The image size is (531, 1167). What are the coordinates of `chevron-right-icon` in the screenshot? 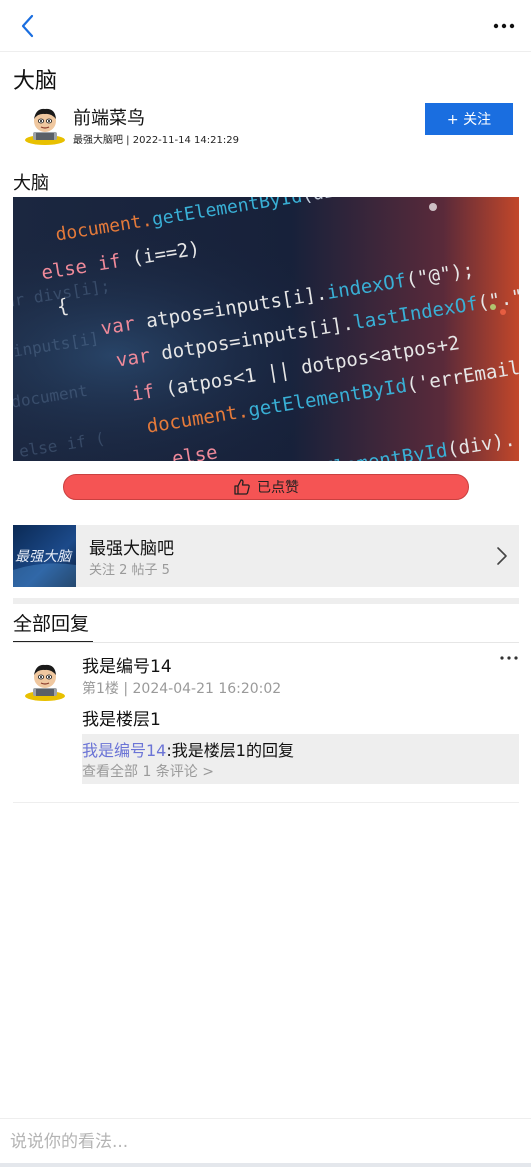 It's located at (502, 556).